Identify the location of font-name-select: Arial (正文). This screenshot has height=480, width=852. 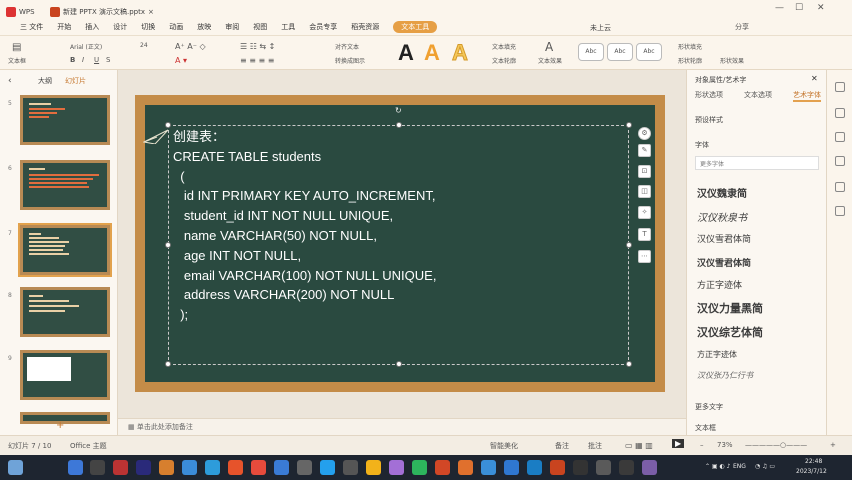
(86, 46).